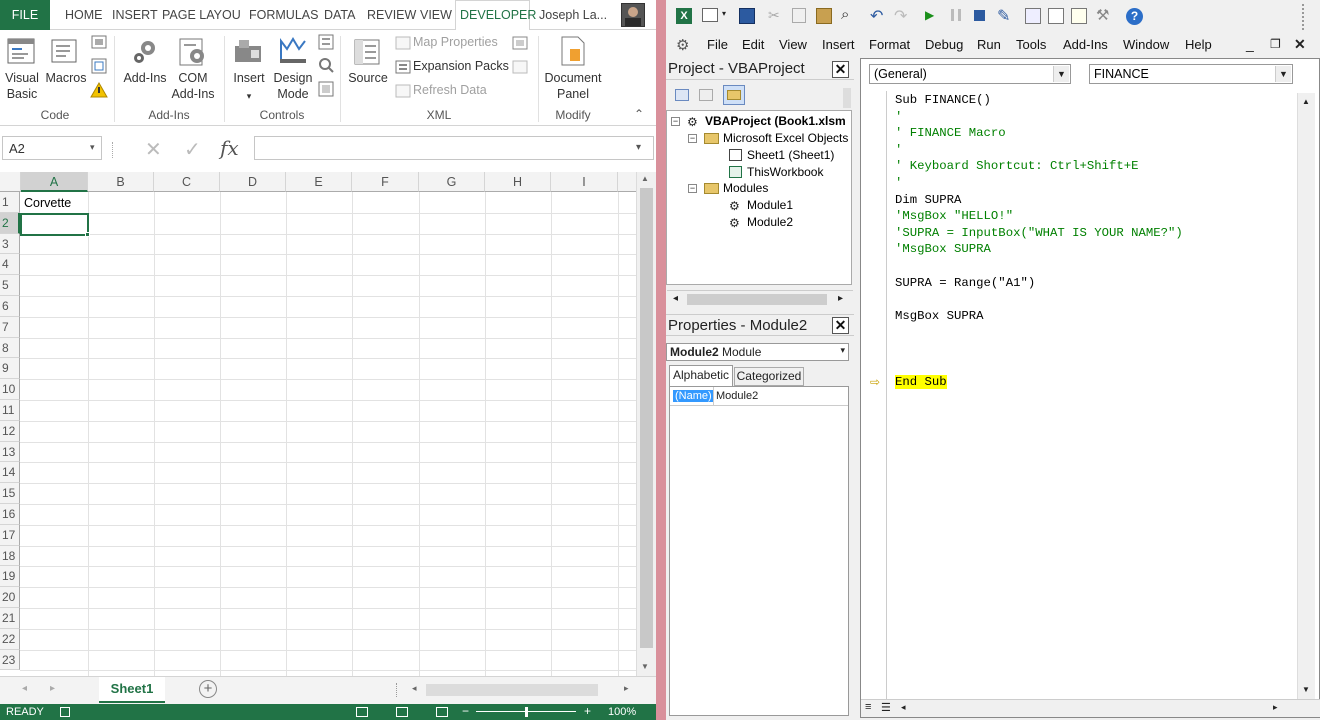 Image resolution: width=1320 pixels, height=720 pixels. Describe the element at coordinates (52, 148) in the screenshot. I see `name-box: A2` at that location.